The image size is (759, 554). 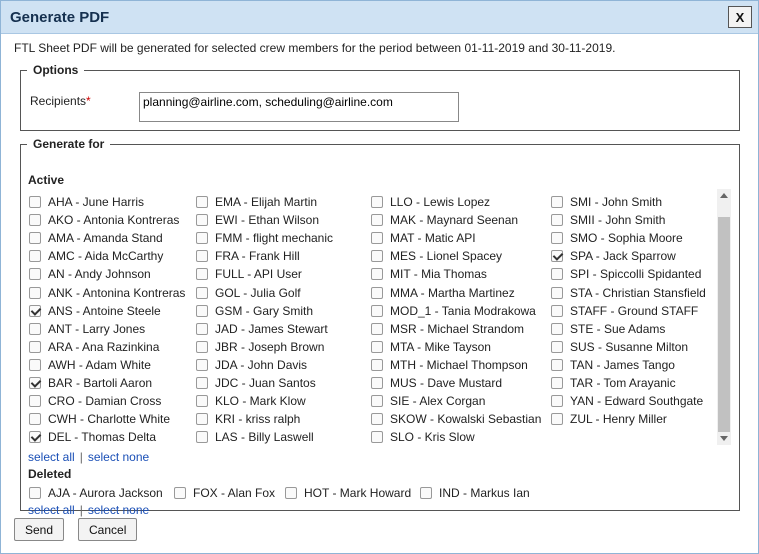 What do you see at coordinates (96, 493) in the screenshot?
I see `deleted-crew-checkbox-item: AJA - Aurora Jackson` at bounding box center [96, 493].